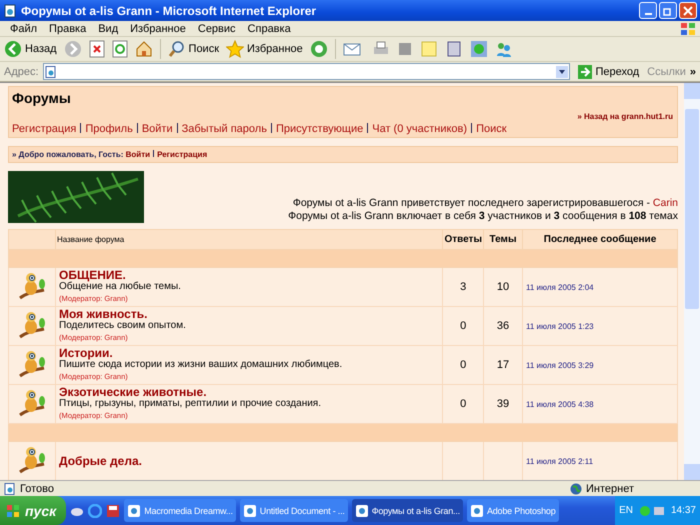 The width and height of the screenshot is (700, 525). What do you see at coordinates (503, 287) in the screenshot?
I see `topics-count: 10` at bounding box center [503, 287].